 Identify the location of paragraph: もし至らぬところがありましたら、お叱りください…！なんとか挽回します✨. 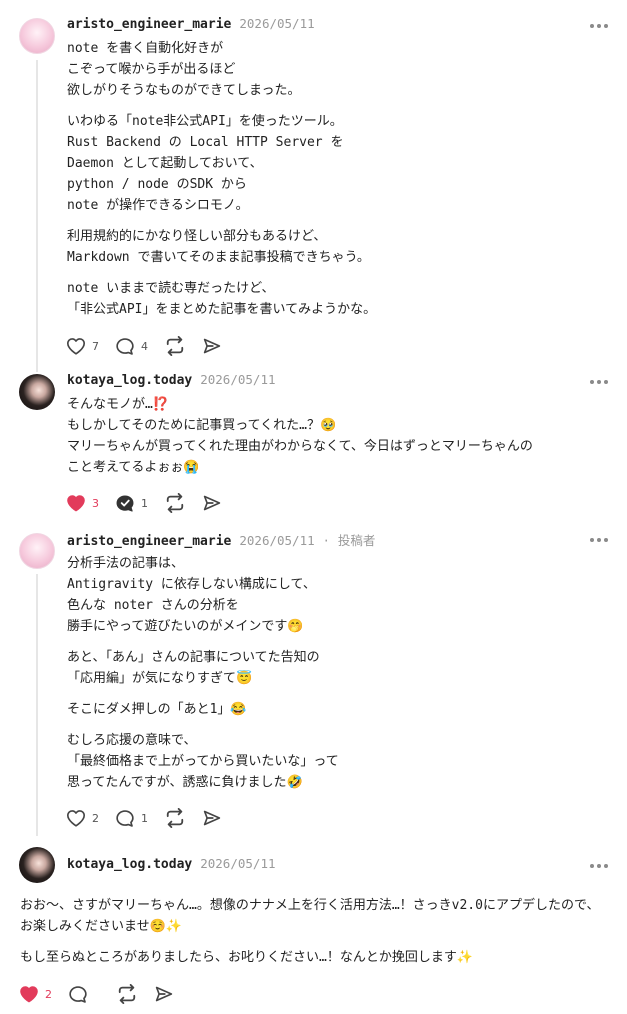
(247, 957).